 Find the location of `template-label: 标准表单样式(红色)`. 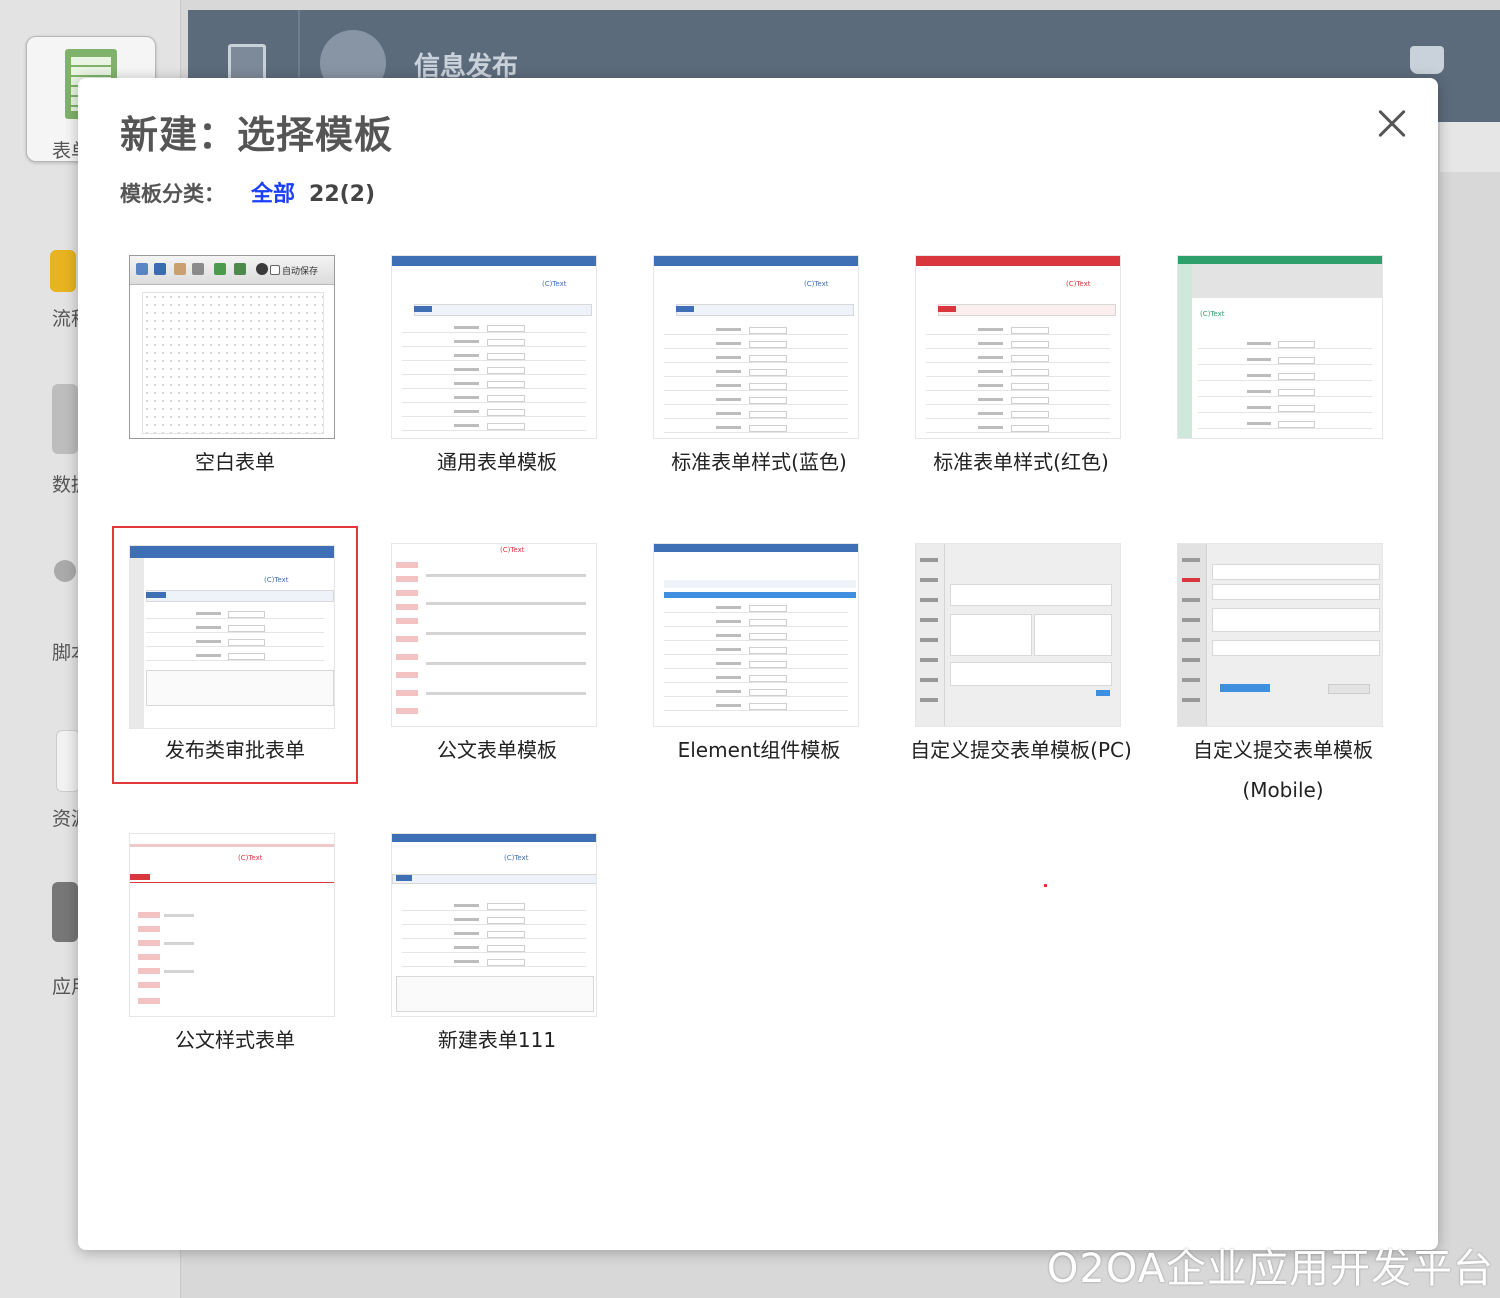

template-label: 标准表单样式(红色) is located at coordinates (1021, 462).